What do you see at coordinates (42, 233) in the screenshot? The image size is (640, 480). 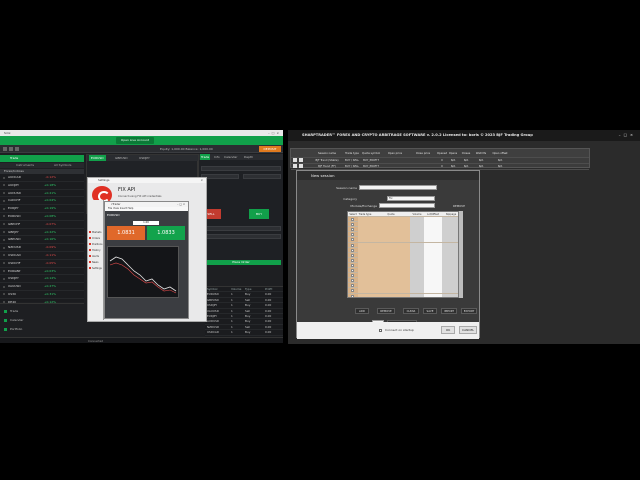 I see `watchlist-row: GBPJPY +0.22%` at bounding box center [42, 233].